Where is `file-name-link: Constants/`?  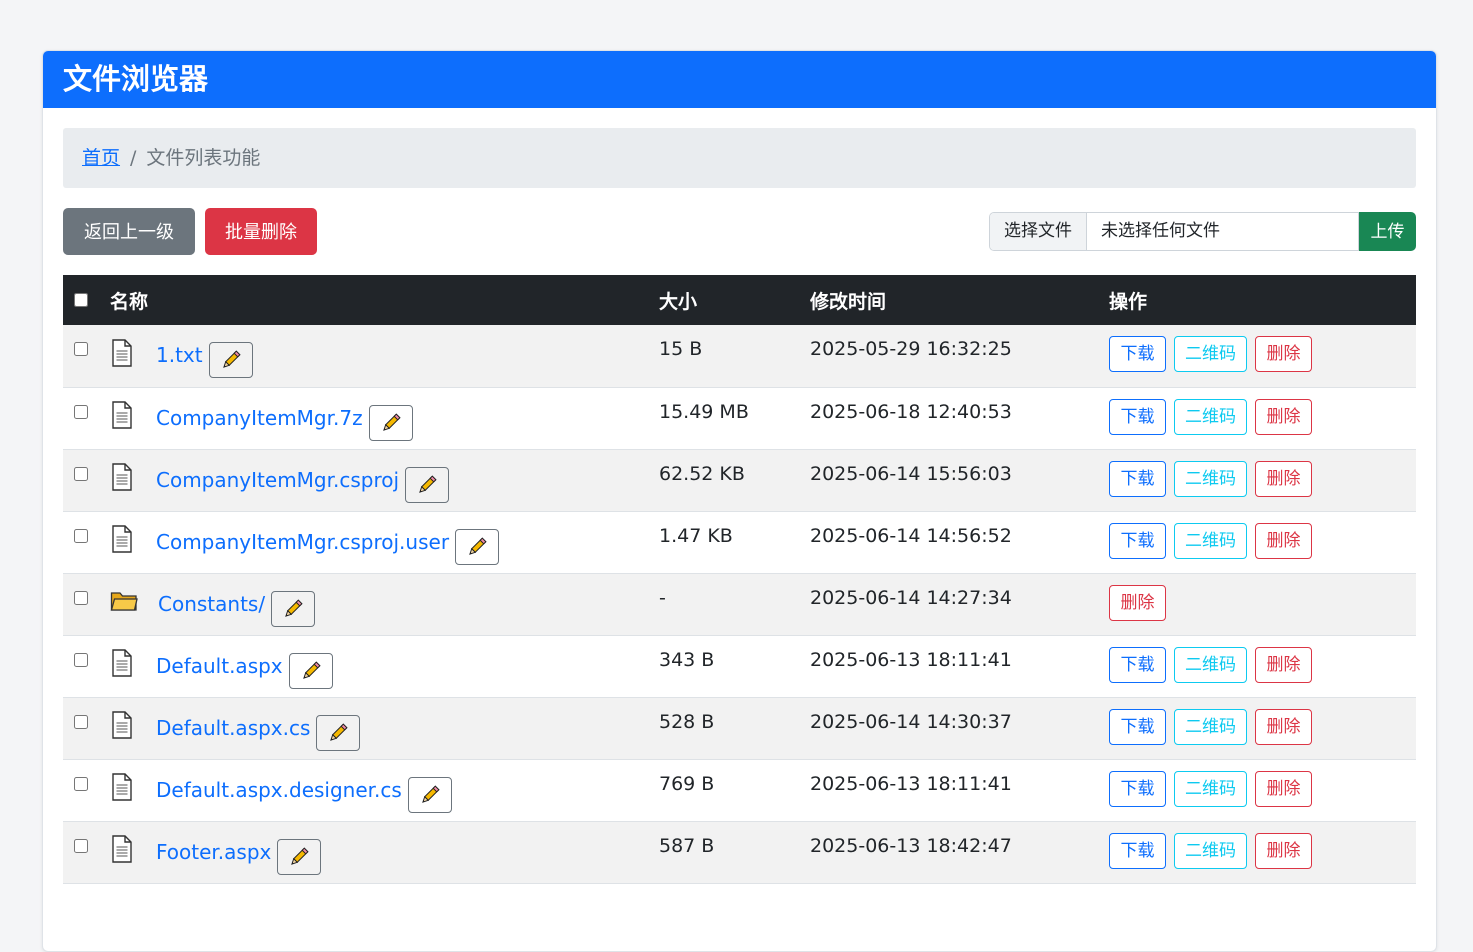 file-name-link: Constants/ is located at coordinates (211, 604).